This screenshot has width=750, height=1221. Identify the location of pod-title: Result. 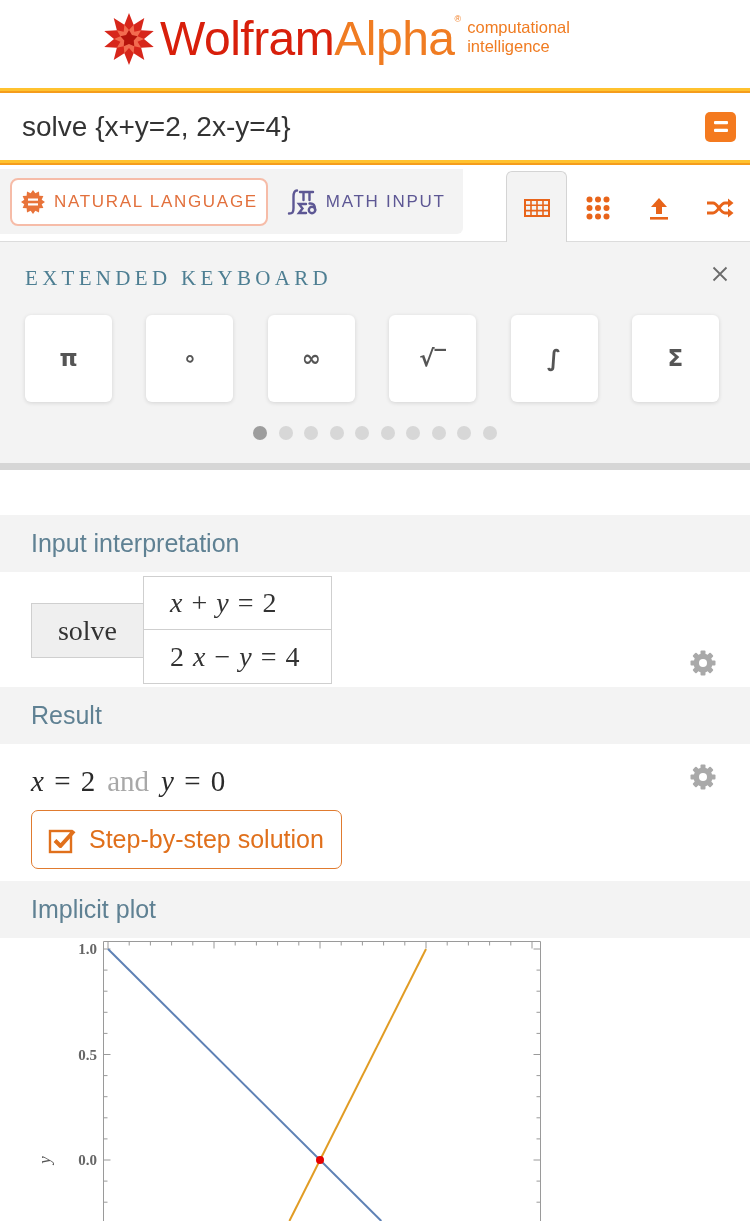
(66, 715).